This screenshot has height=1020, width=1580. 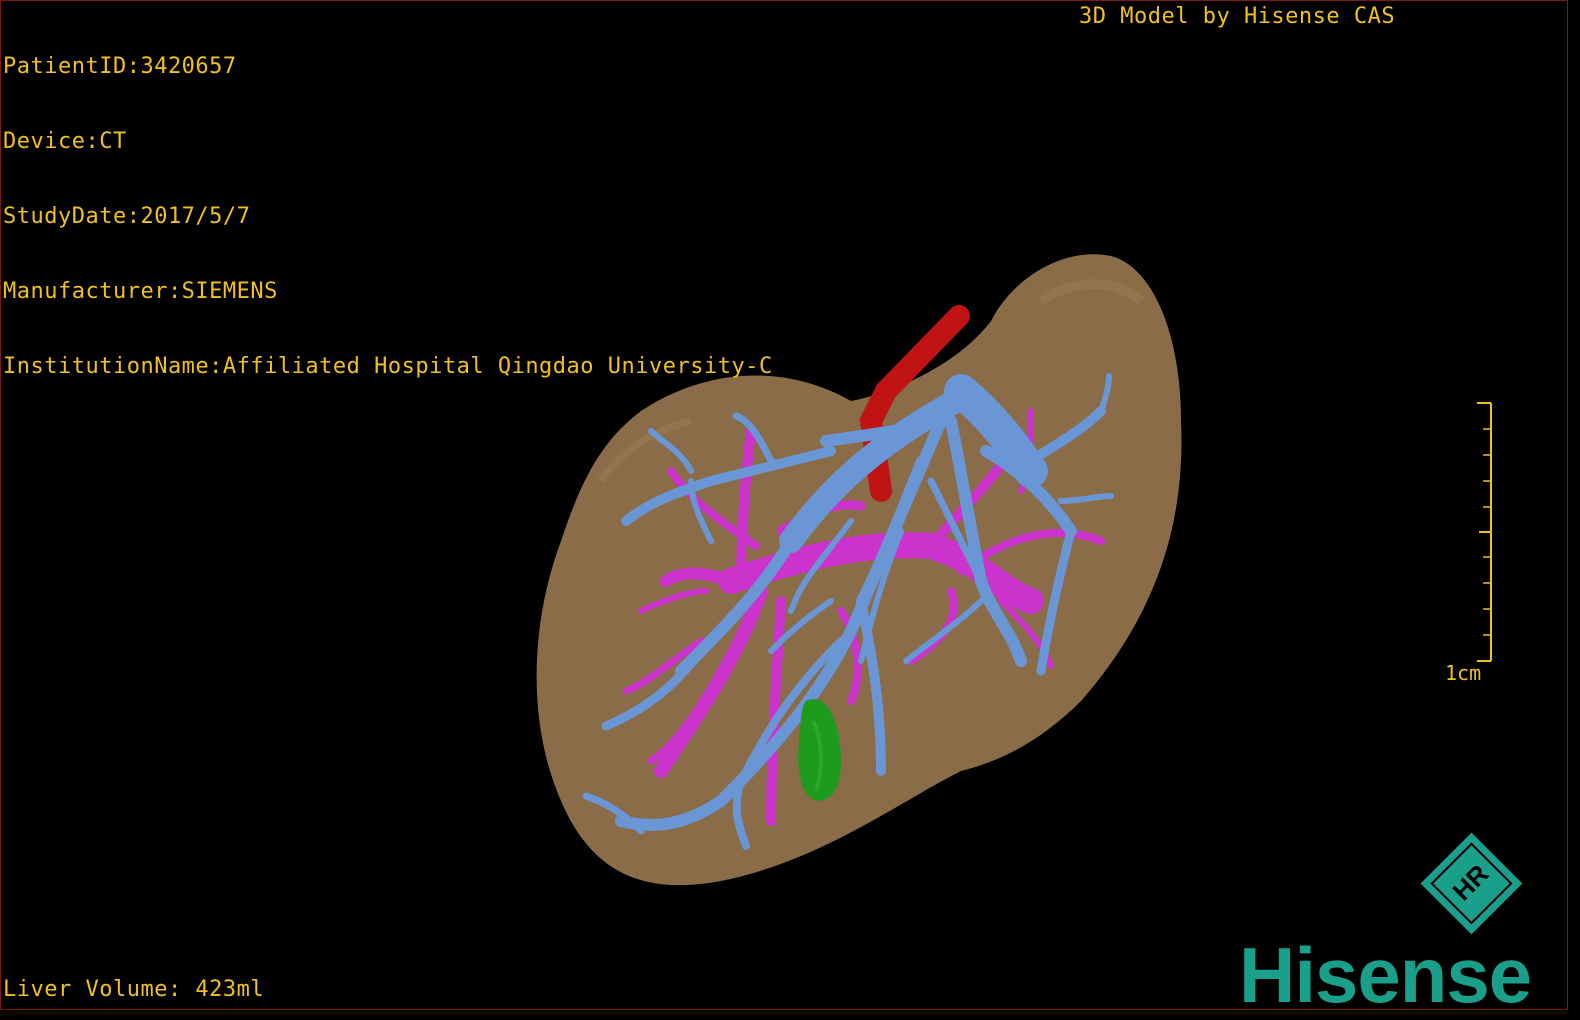 What do you see at coordinates (1471, 883) in the screenshot?
I see `hr-badge-icon: HR` at bounding box center [1471, 883].